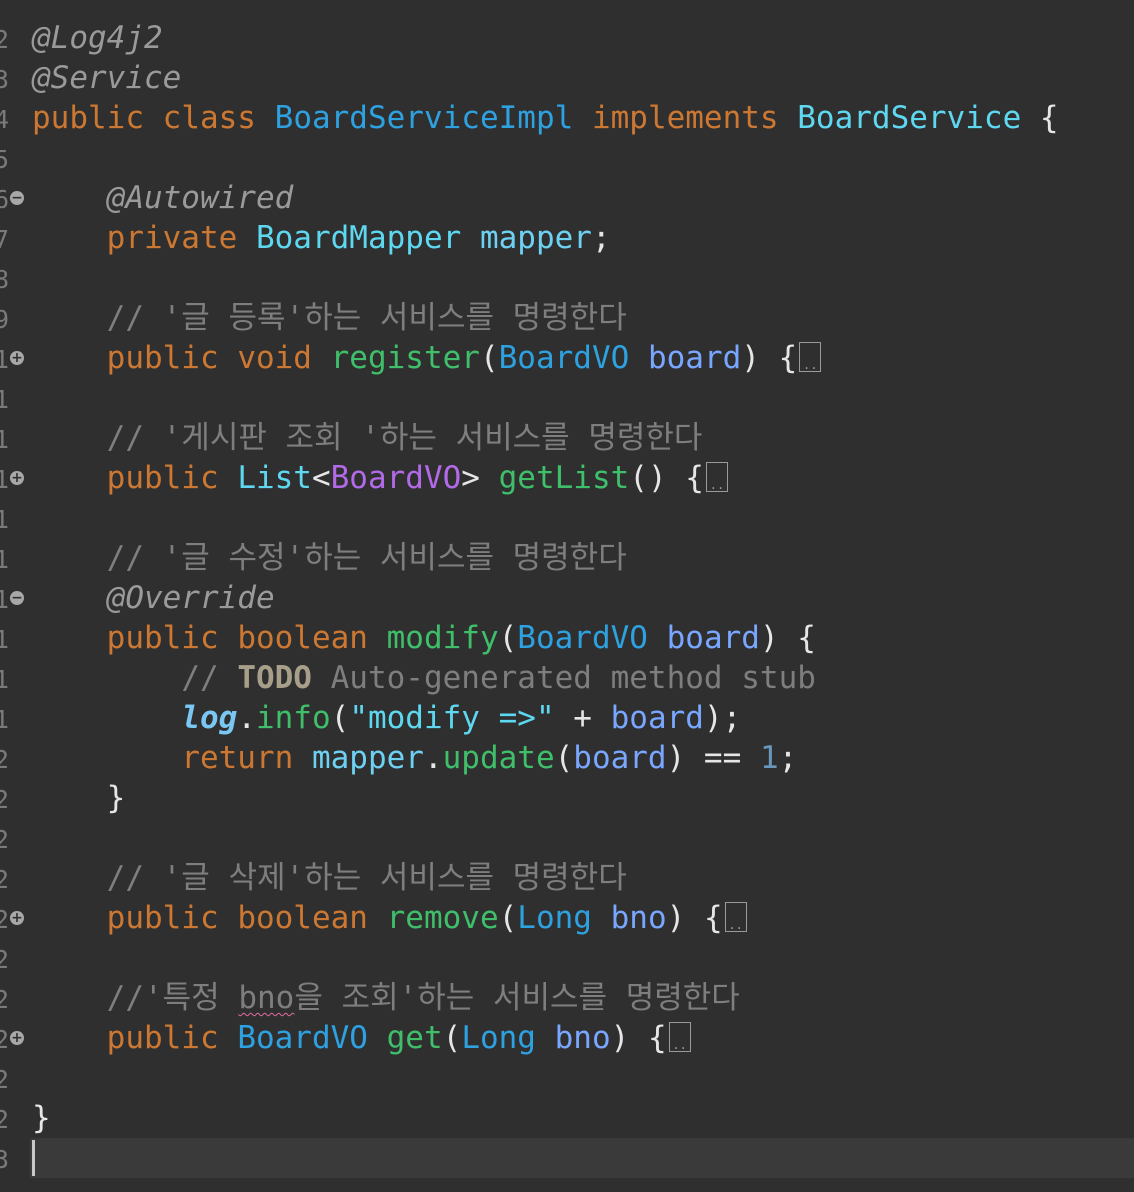 Image resolution: width=1134 pixels, height=1192 pixels. I want to click on code-line: log.info("modify =>" + board);, so click(461, 718).